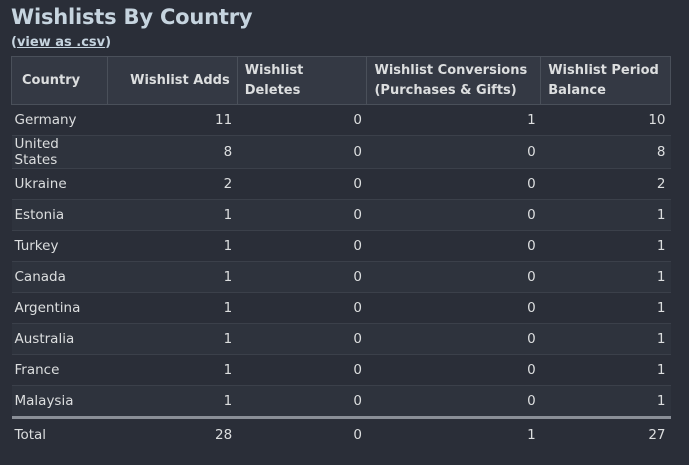 The image size is (689, 465). Describe the element at coordinates (172, 152) in the screenshot. I see `wishlist-adds-cell: 8` at that location.